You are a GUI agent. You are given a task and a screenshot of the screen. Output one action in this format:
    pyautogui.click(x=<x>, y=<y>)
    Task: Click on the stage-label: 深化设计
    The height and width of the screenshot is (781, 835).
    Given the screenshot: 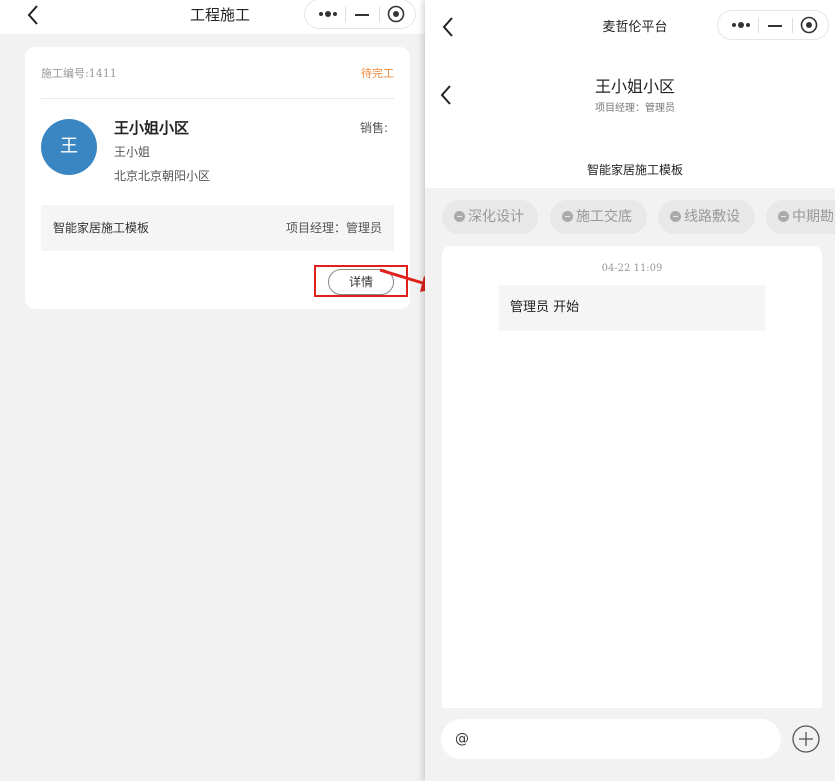 What is the action you would take?
    pyautogui.click(x=496, y=217)
    